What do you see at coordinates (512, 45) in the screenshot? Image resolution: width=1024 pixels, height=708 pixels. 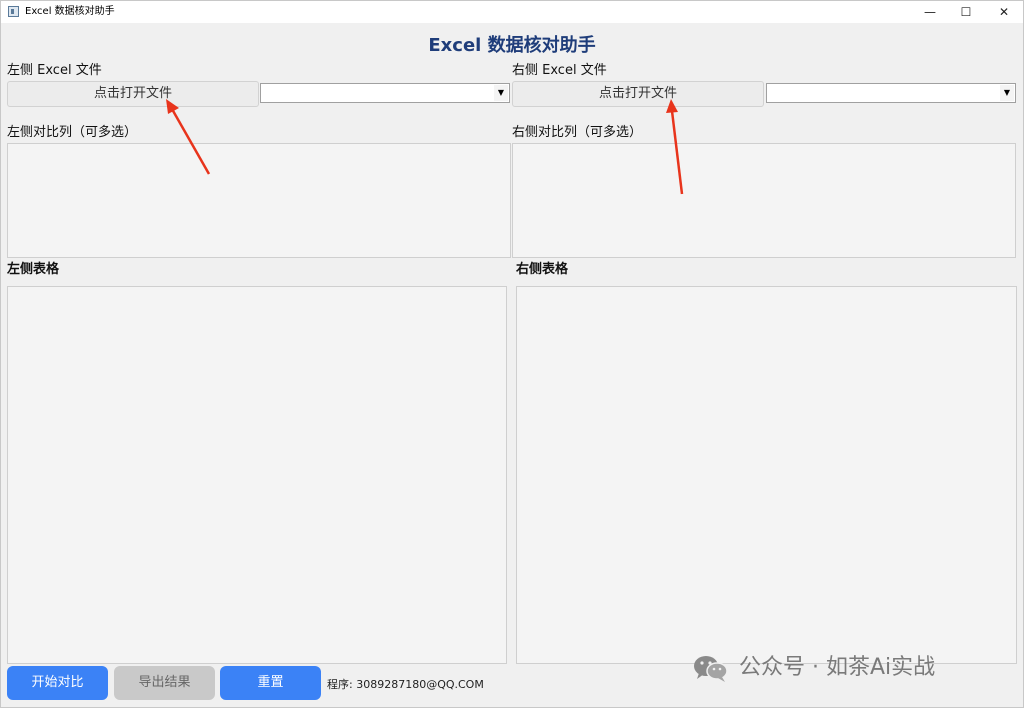 I see `app-title: Excel 数据核对助手` at bounding box center [512, 45].